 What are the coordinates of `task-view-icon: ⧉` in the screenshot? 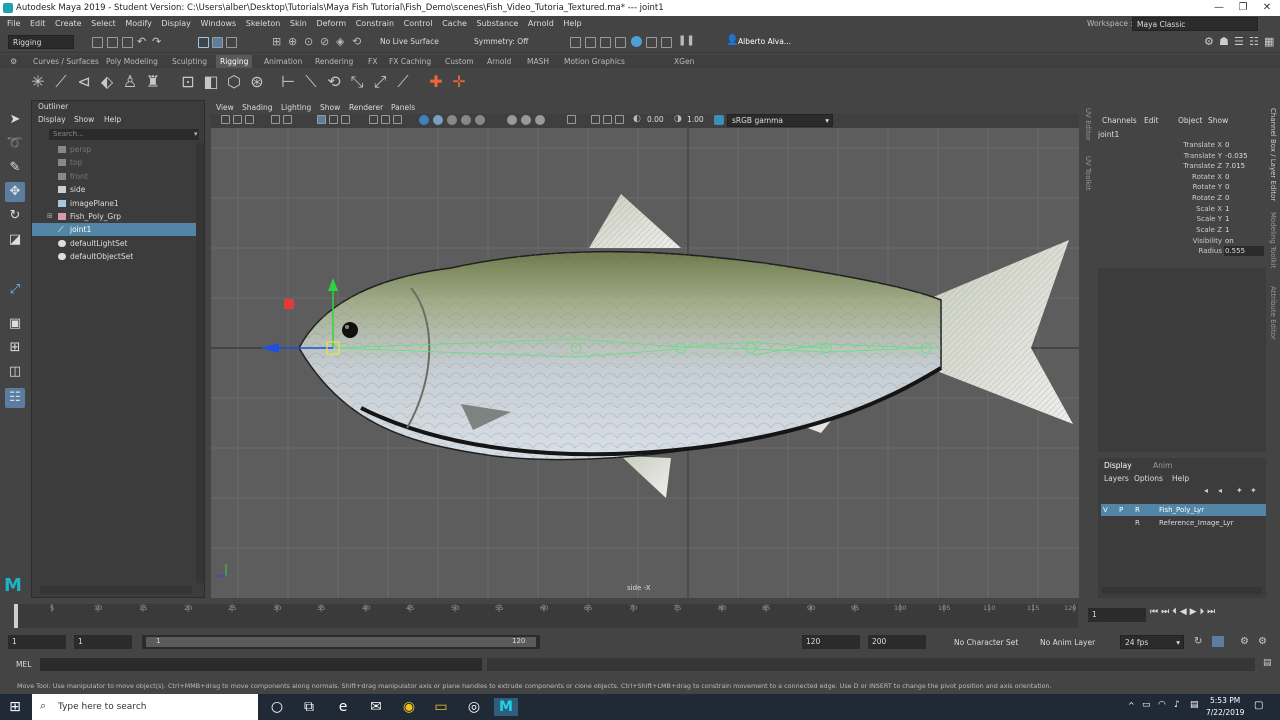 It's located at (309, 707).